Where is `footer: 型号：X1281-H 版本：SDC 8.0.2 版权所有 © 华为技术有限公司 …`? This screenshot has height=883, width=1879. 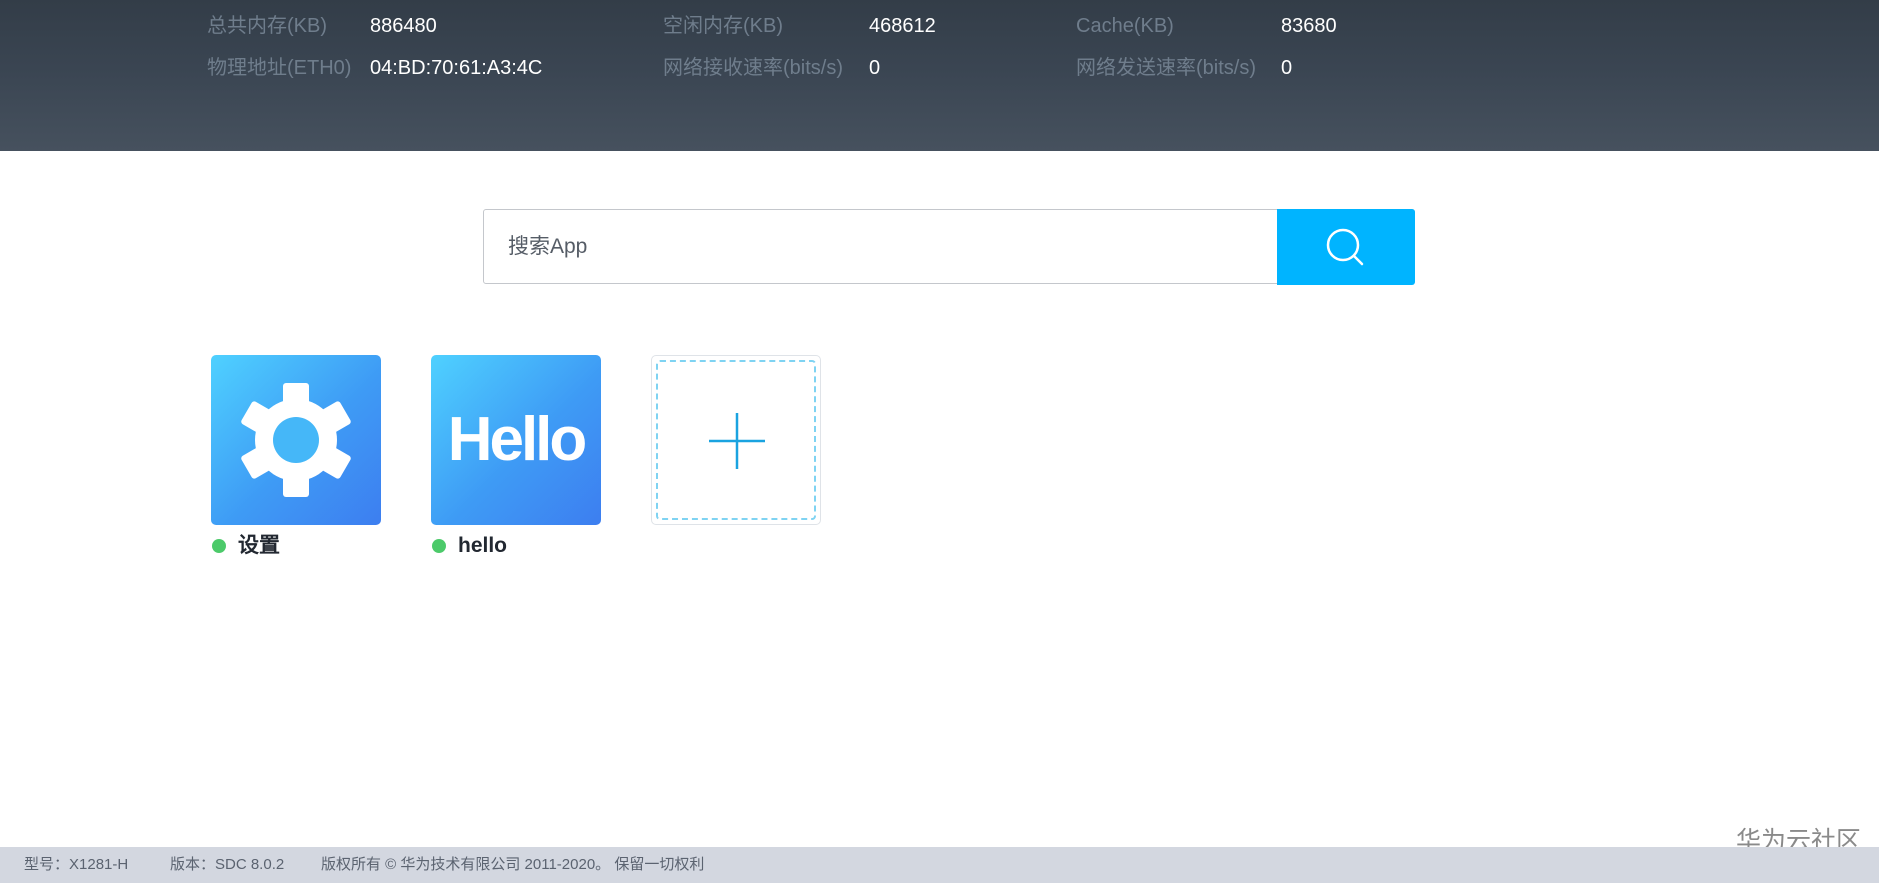 footer: 型号：X1281-H 版本：SDC 8.0.2 版权所有 © 华为技术有限公司 … is located at coordinates (939, 865).